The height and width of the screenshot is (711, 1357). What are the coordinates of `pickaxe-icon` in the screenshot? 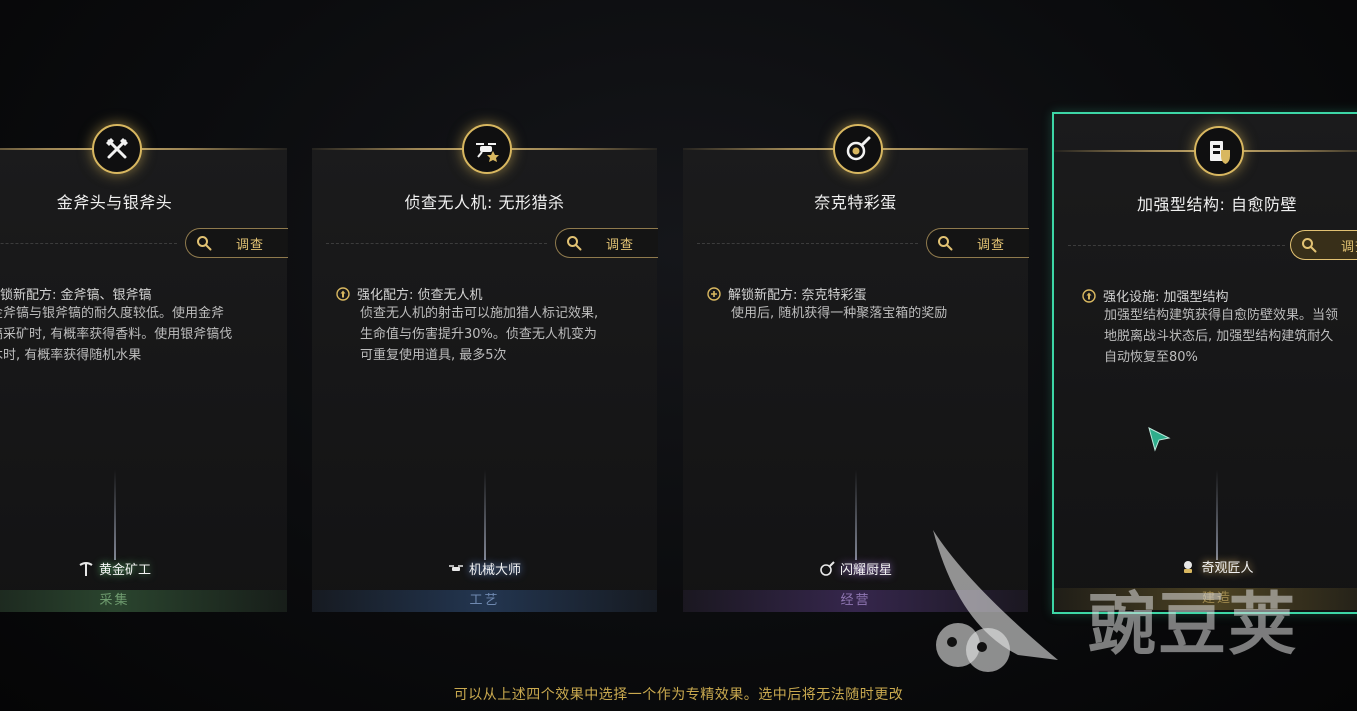 It's located at (86, 568).